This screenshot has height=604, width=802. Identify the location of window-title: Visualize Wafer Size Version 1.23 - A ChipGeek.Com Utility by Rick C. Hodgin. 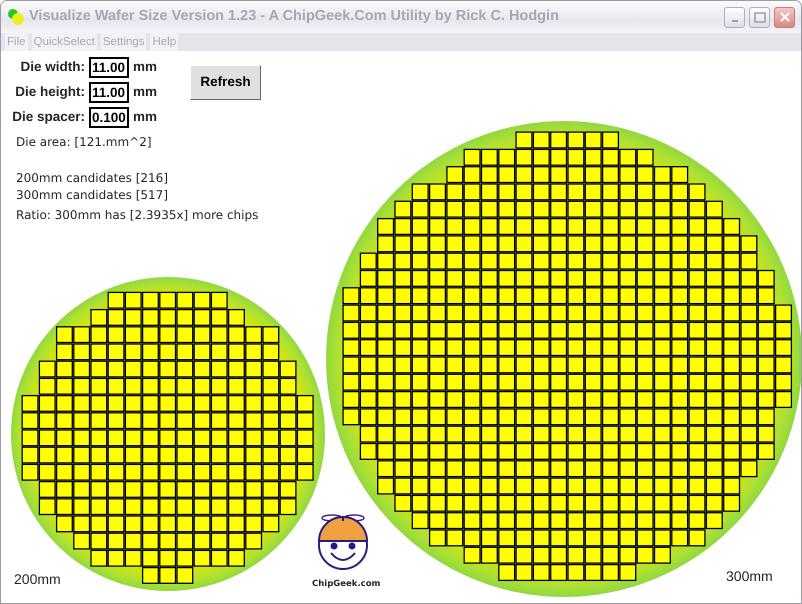
(294, 16).